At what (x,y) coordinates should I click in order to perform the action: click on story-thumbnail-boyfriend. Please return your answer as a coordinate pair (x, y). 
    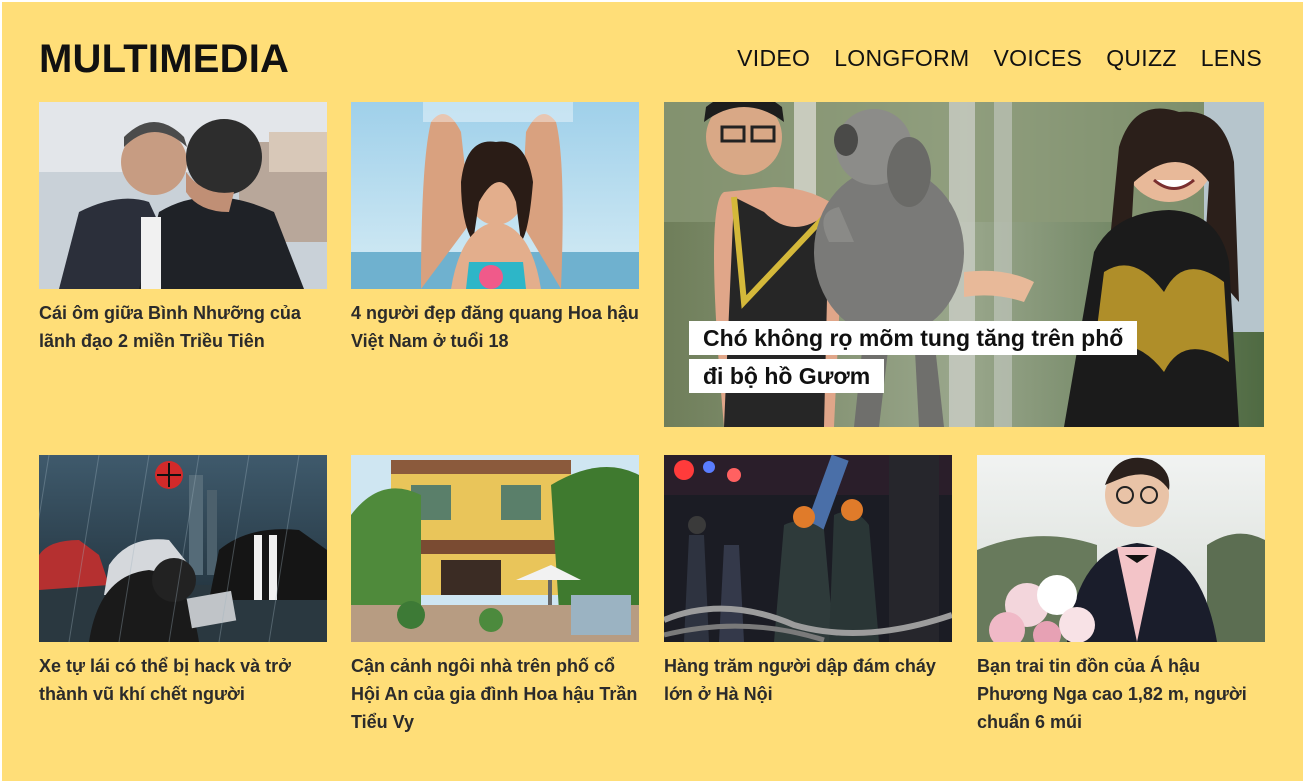
    Looking at the image, I should click on (1121, 548).